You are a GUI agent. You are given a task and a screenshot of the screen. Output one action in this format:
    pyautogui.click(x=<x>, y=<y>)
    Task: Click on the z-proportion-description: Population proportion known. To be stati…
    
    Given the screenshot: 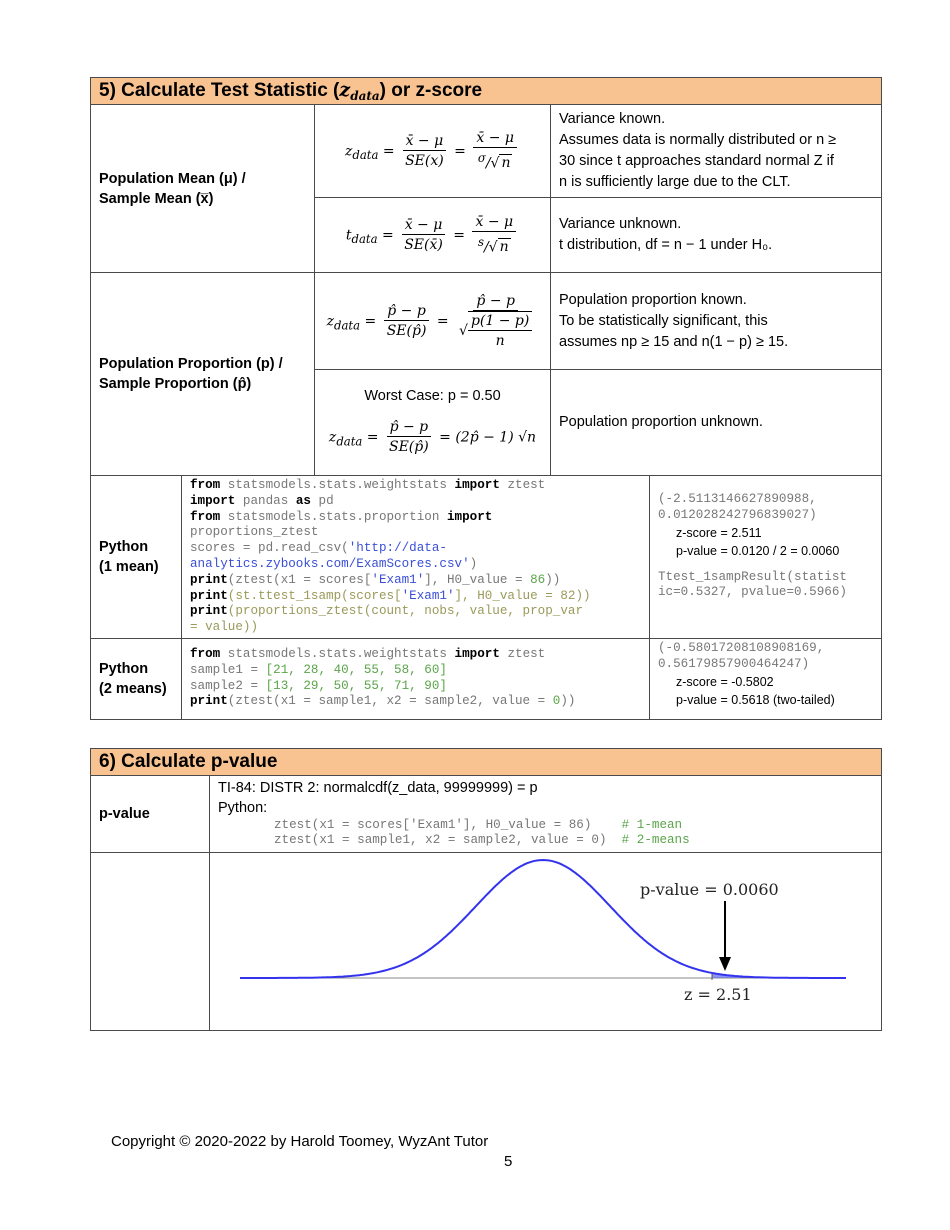 What is the action you would take?
    pyautogui.click(x=716, y=321)
    